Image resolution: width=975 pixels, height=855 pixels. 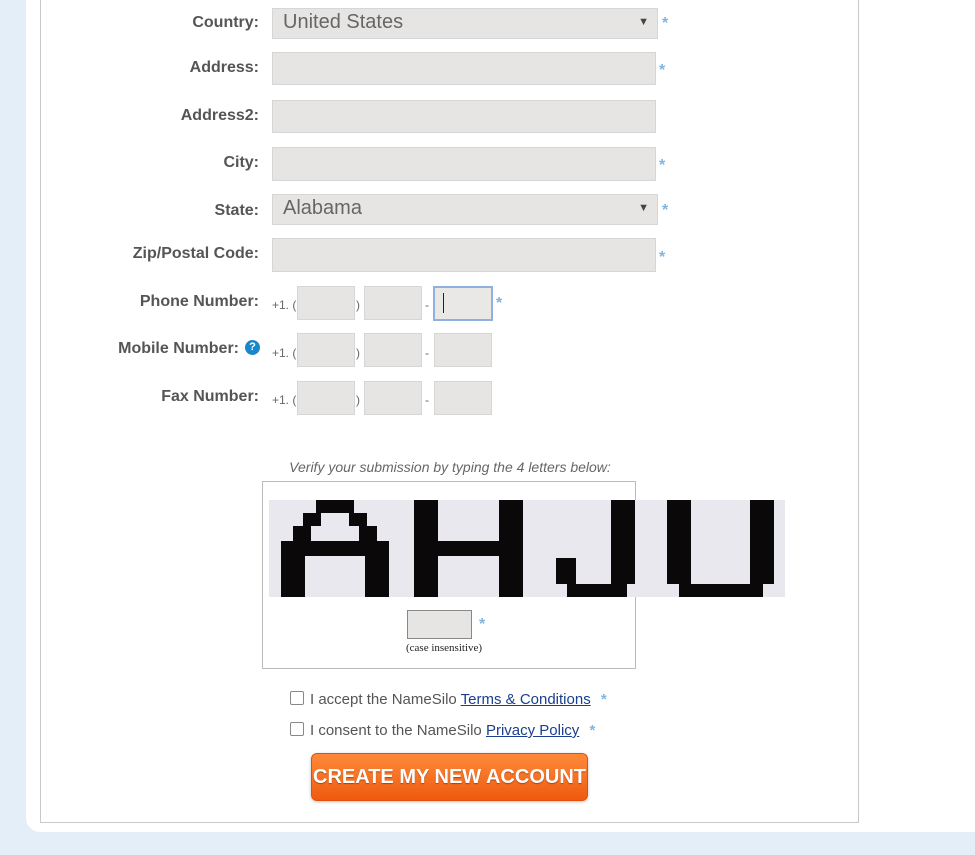 I want to click on phone-label: Phone Number:, so click(x=199, y=301).